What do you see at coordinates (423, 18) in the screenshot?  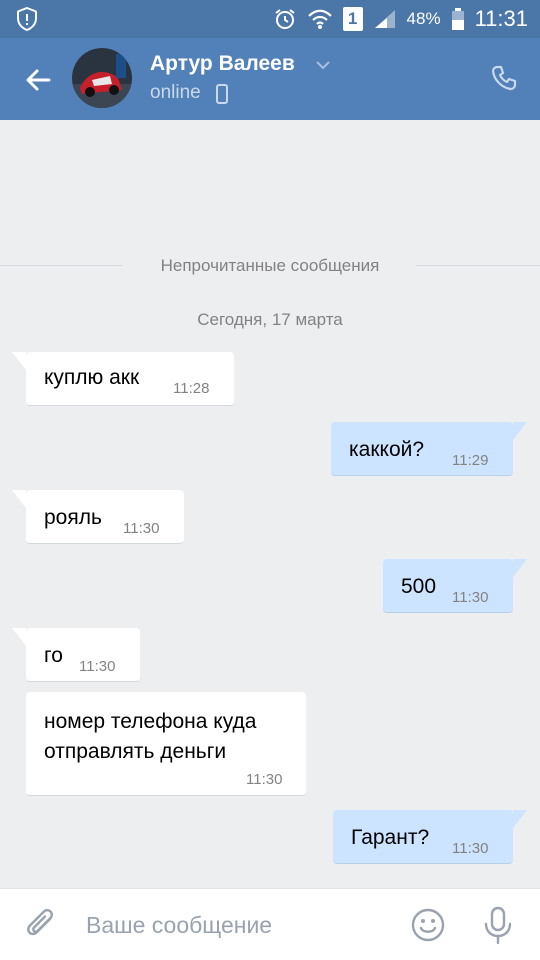 I see `battery-percent: 48%` at bounding box center [423, 18].